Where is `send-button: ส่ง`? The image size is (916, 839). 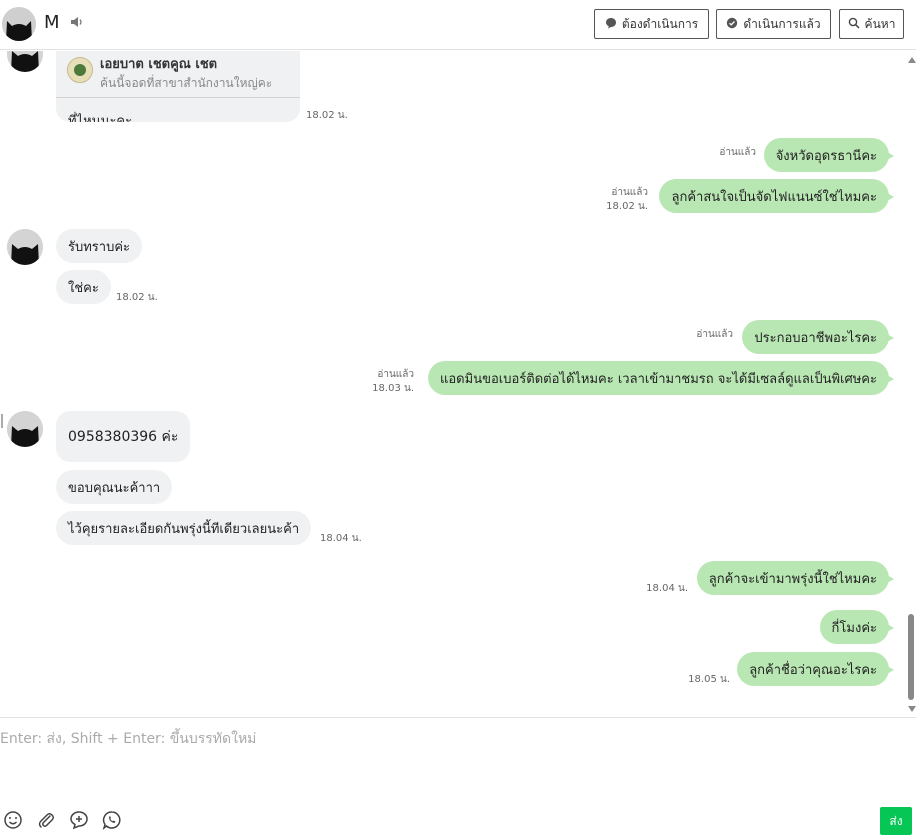
send-button: ส่ง is located at coordinates (896, 821).